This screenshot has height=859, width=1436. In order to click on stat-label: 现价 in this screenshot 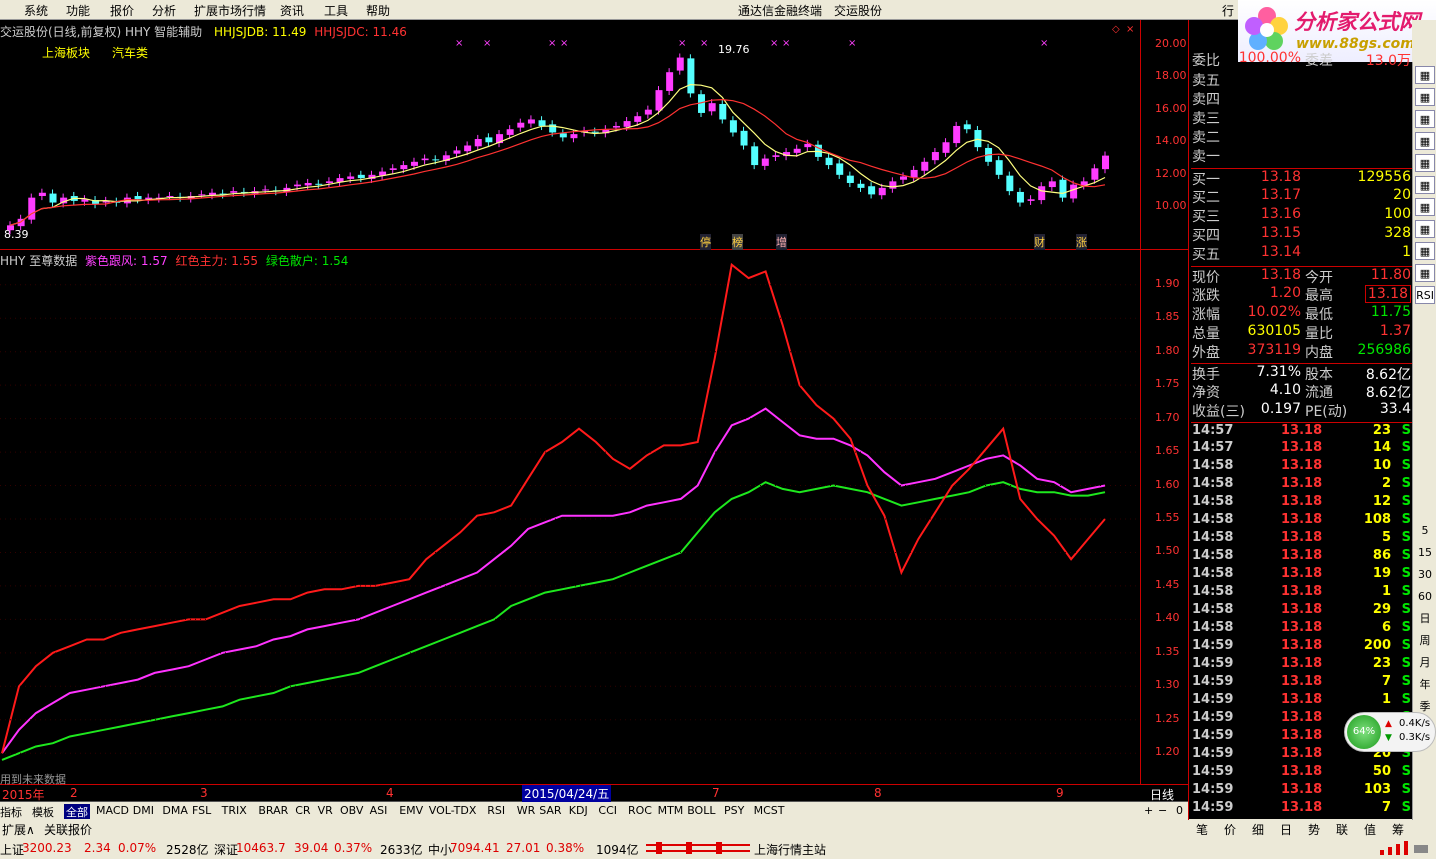, I will do `click(1206, 278)`.